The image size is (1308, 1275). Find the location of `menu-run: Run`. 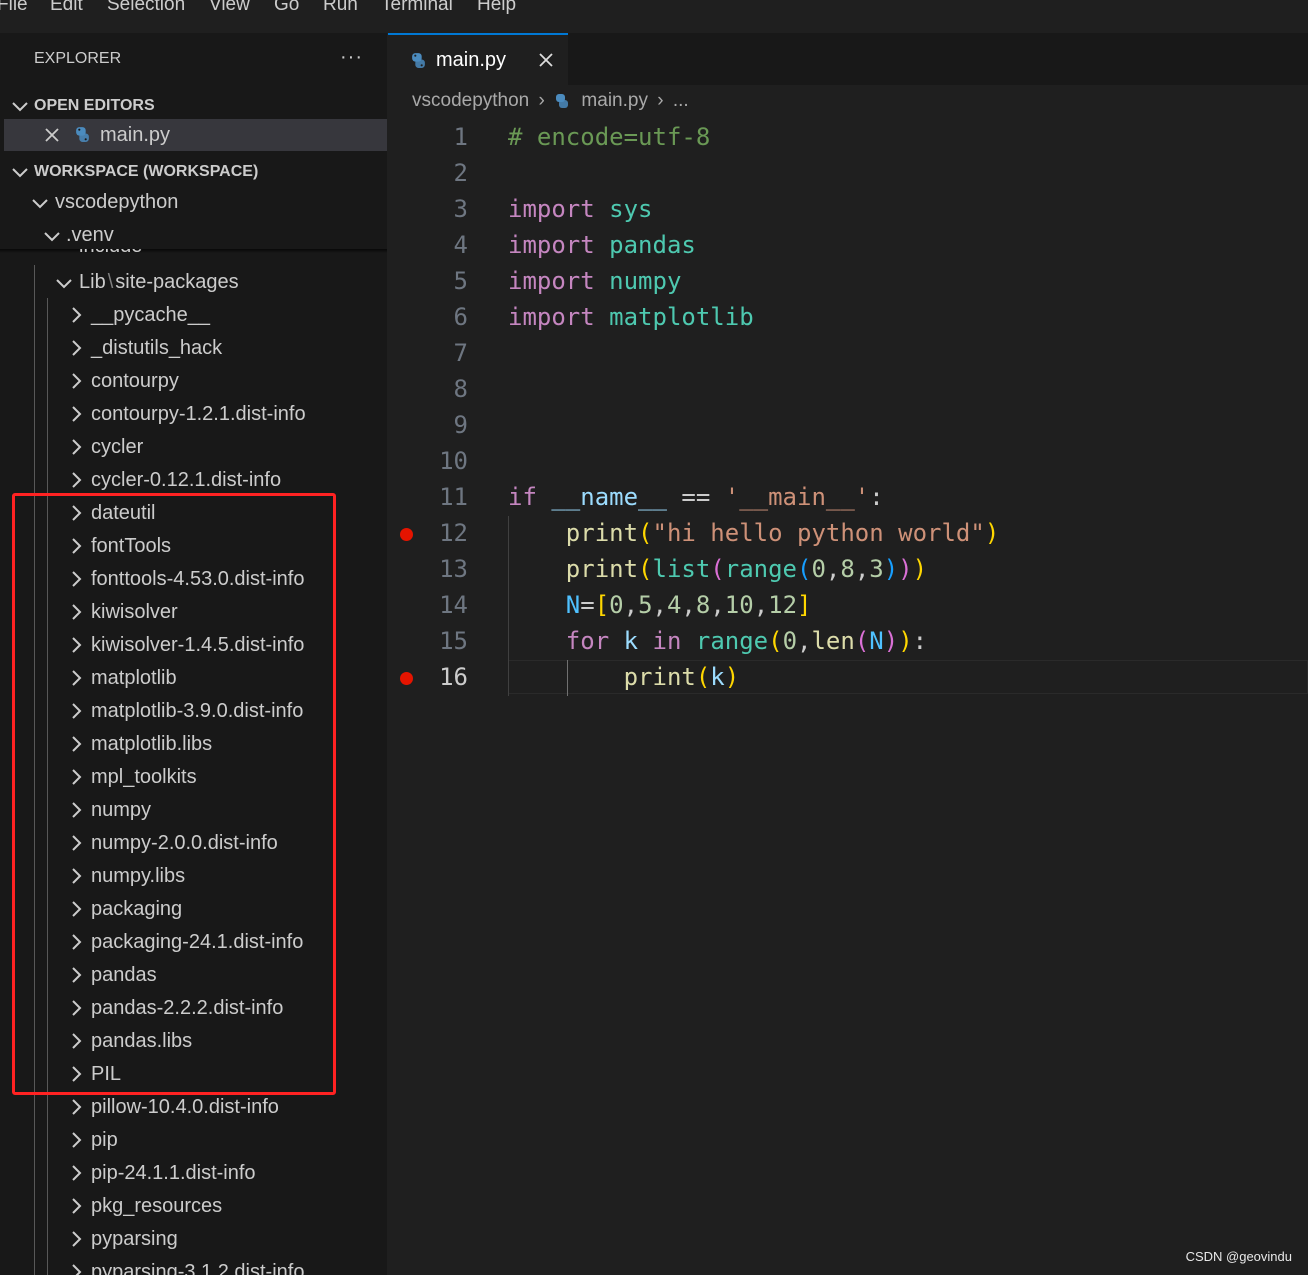

menu-run: Run is located at coordinates (340, 8).